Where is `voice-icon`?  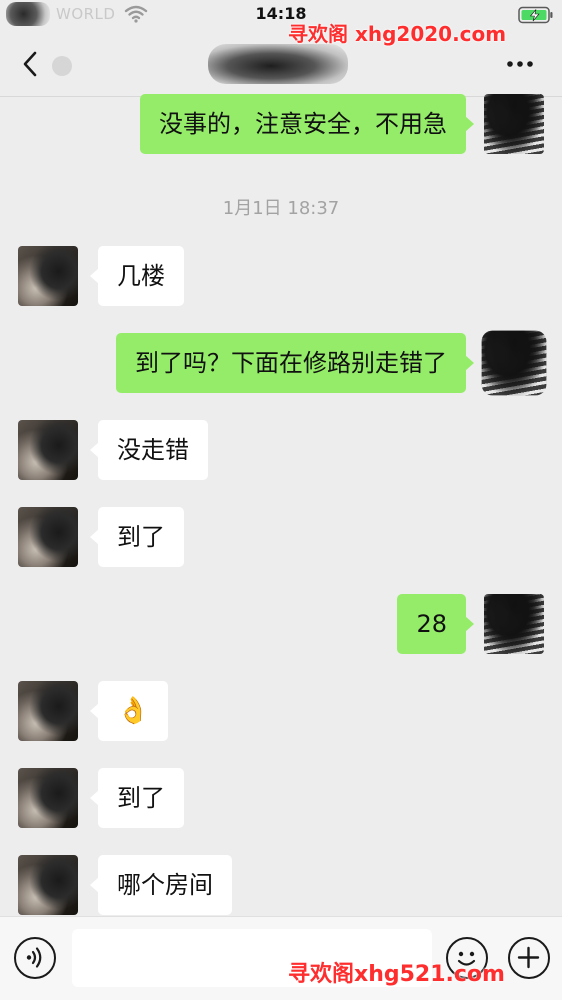 voice-icon is located at coordinates (34, 957).